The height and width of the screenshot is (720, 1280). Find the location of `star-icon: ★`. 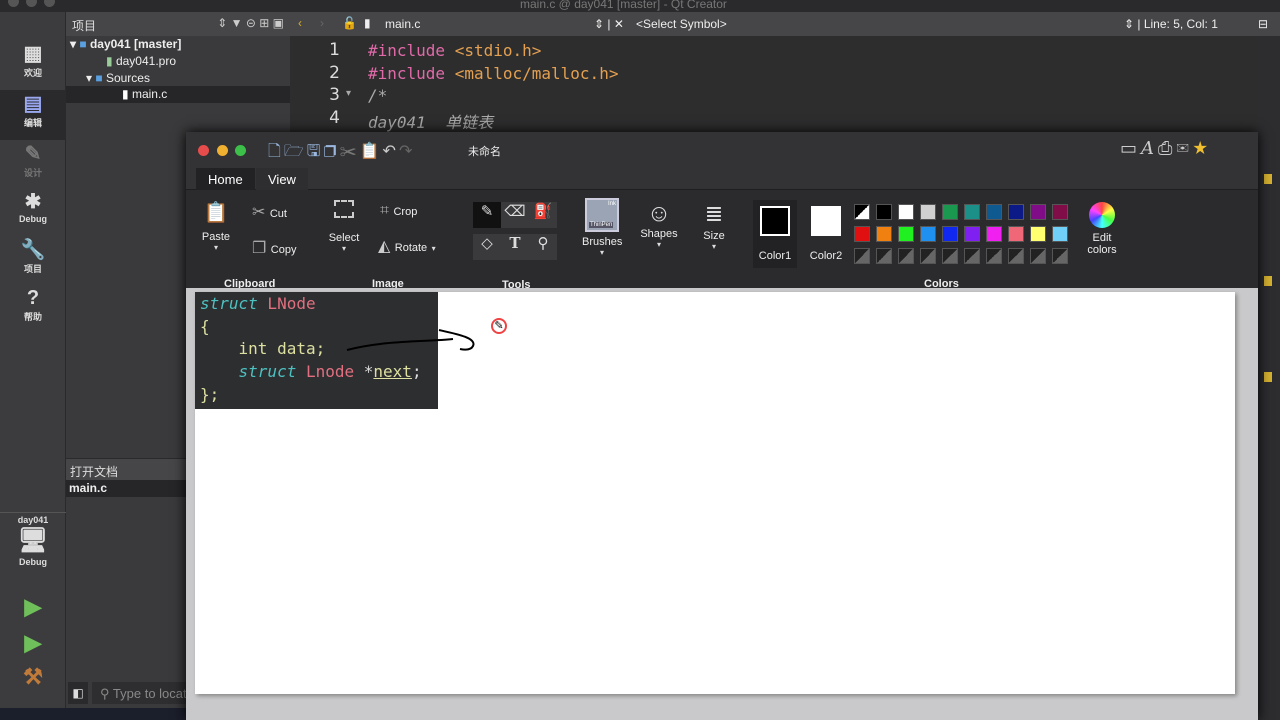

star-icon: ★ is located at coordinates (1202, 148).